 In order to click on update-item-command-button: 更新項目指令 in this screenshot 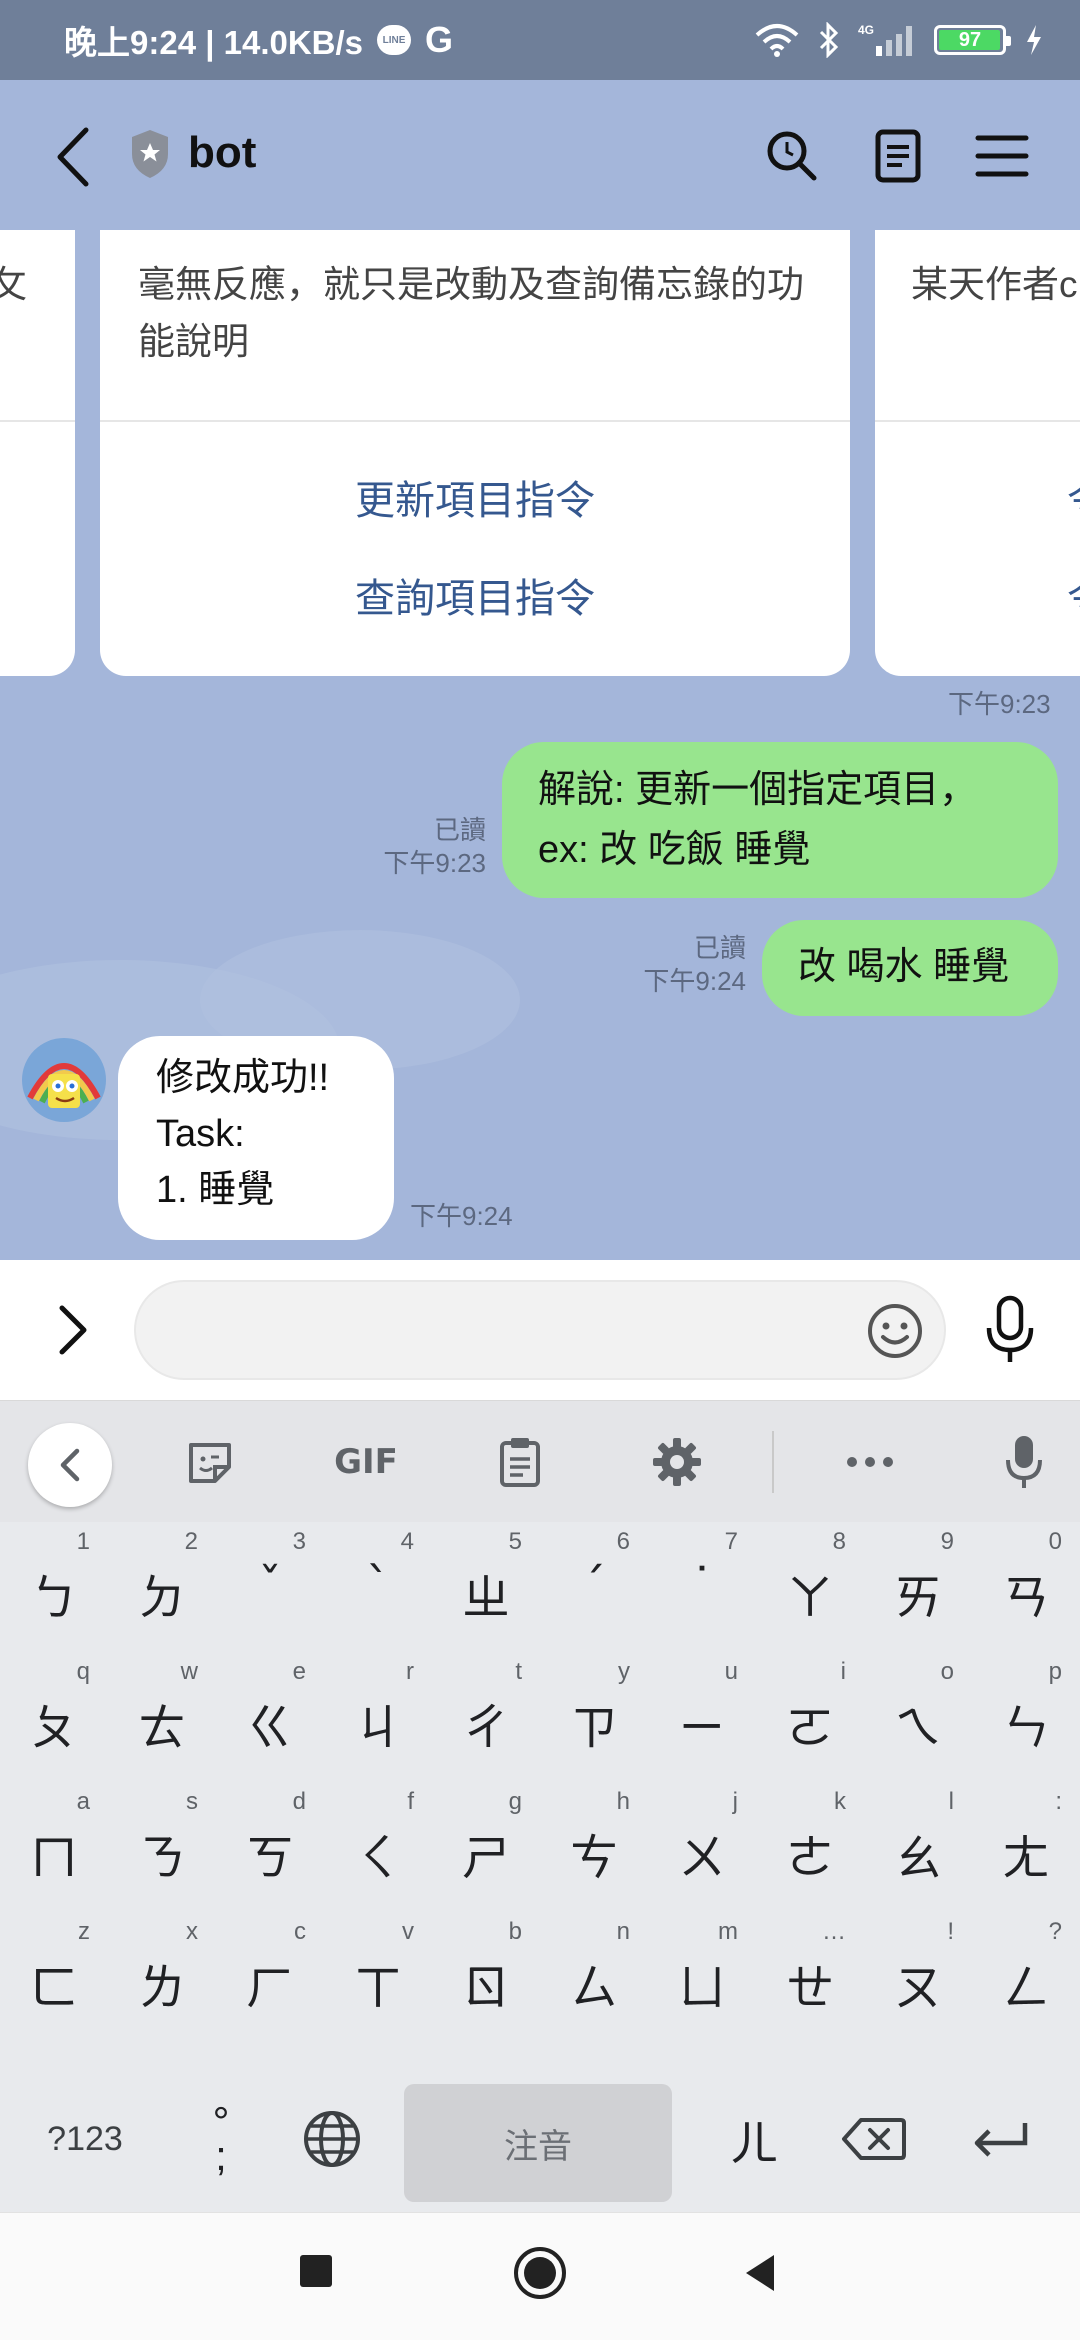, I will do `click(475, 497)`.